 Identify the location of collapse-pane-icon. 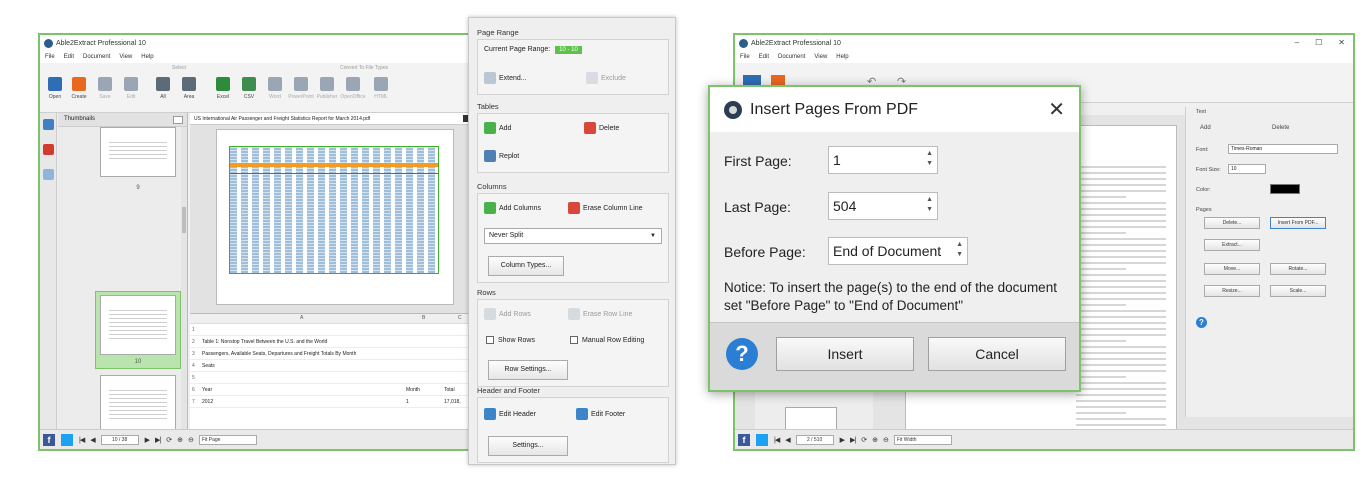
(178, 120).